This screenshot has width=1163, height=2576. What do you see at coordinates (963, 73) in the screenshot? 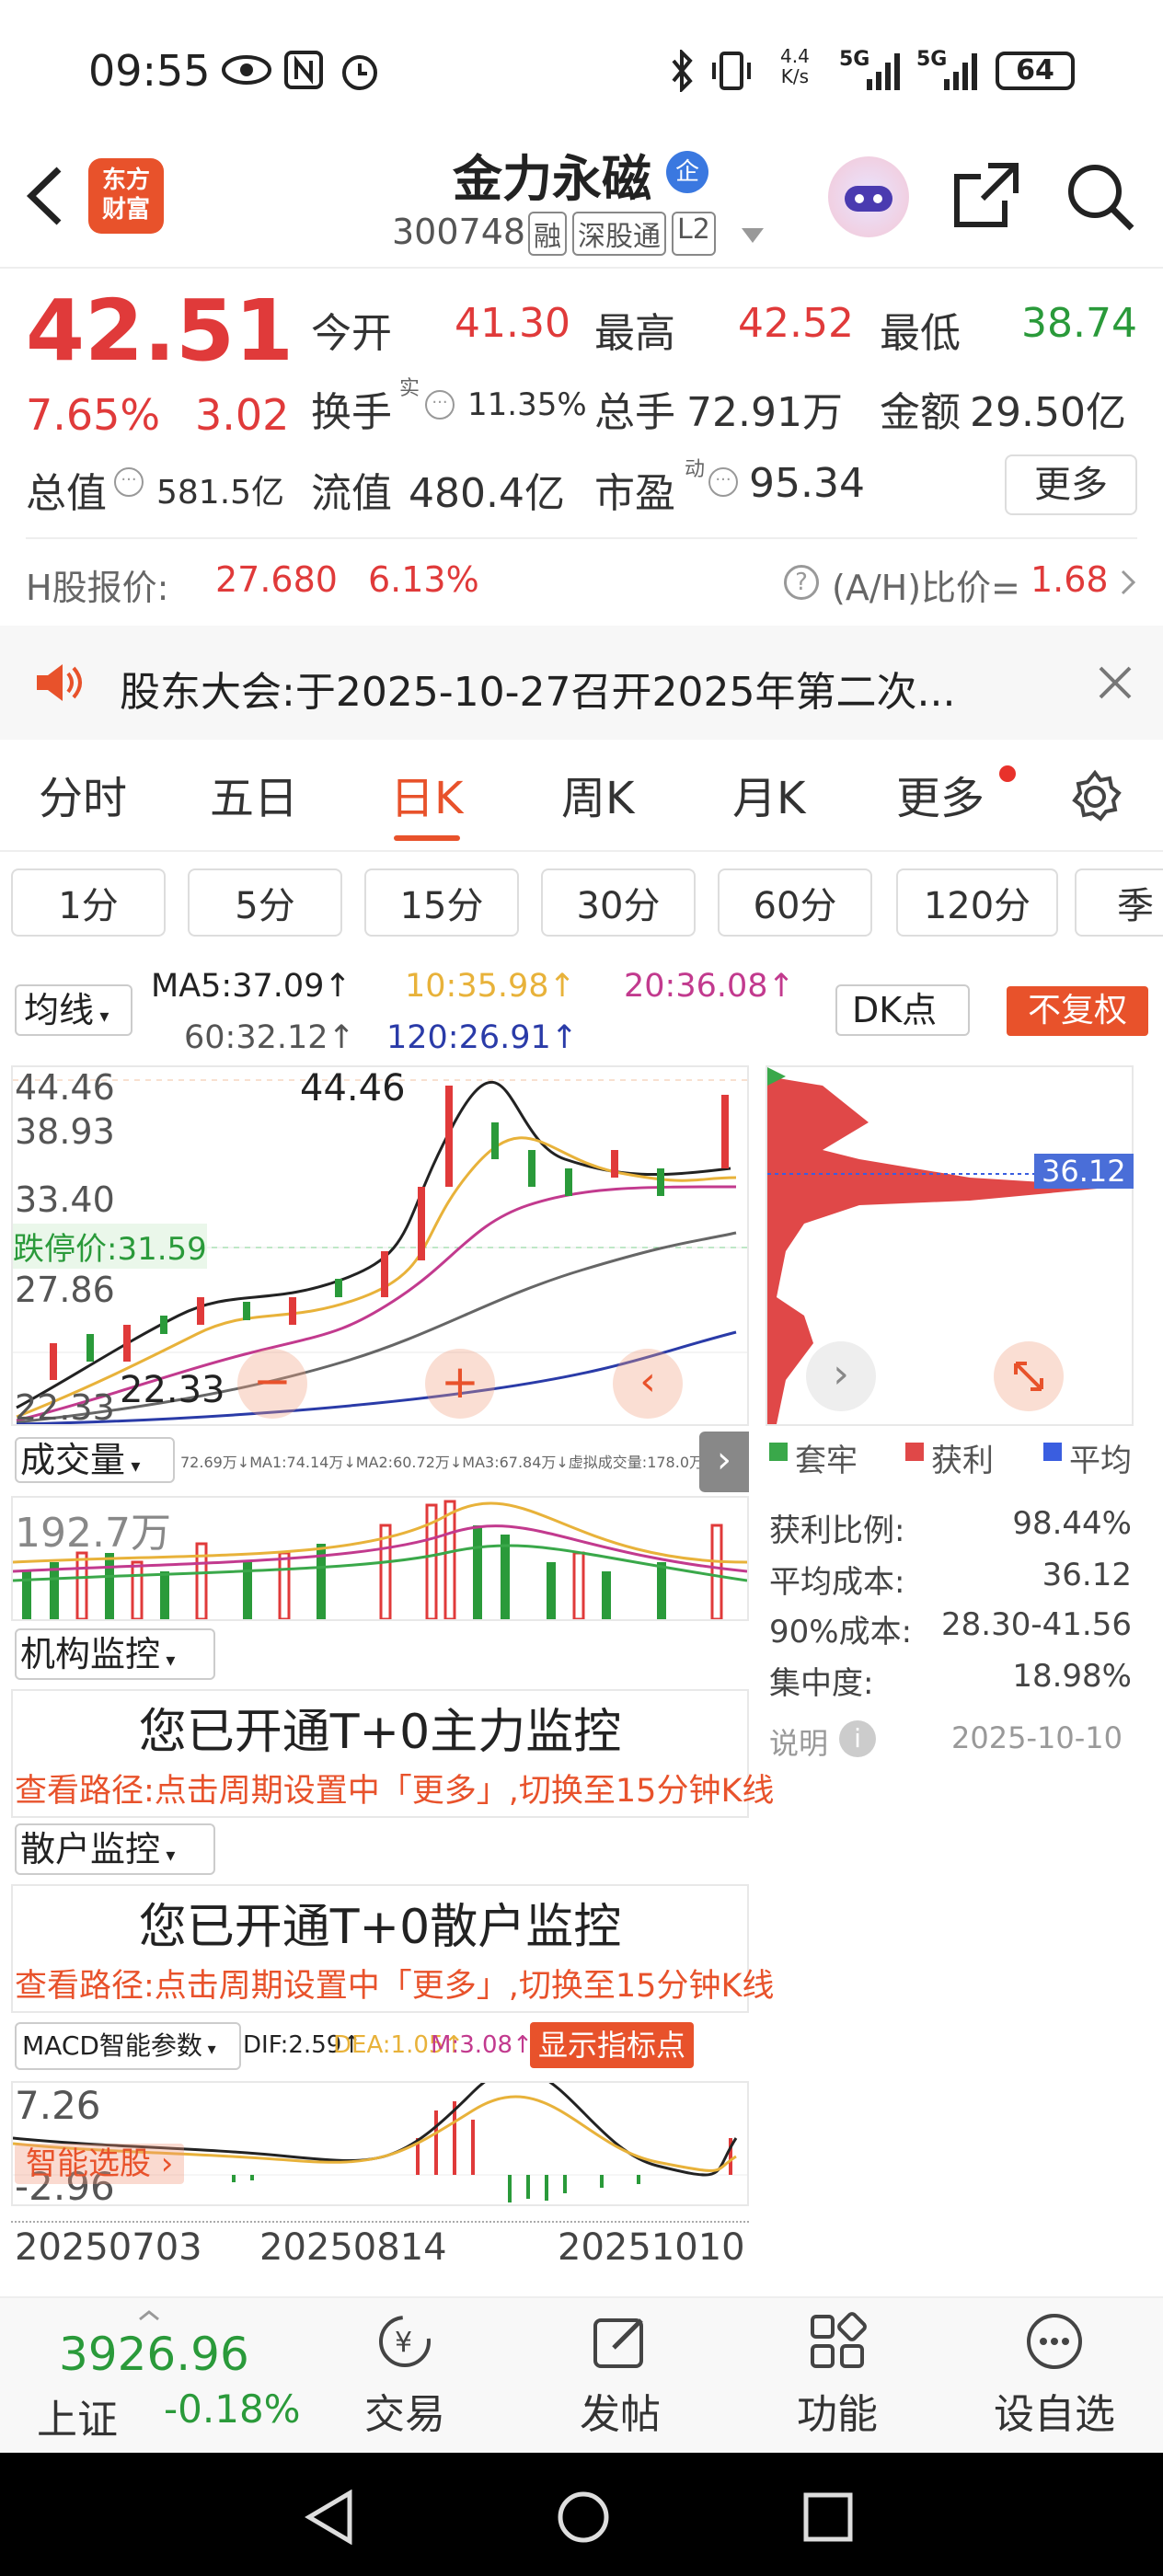
I see `signal2-icon` at bounding box center [963, 73].